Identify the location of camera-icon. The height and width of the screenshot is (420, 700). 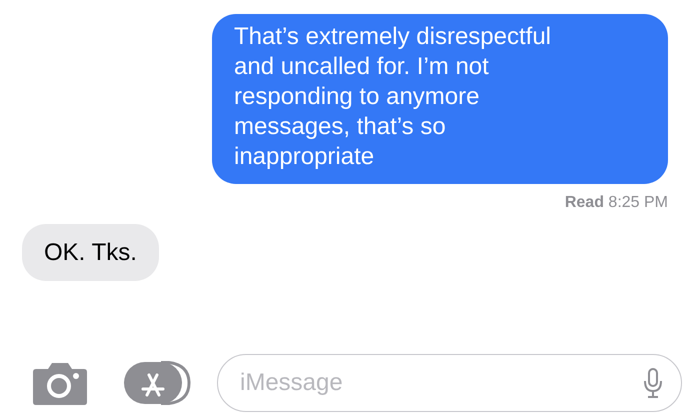
(60, 383).